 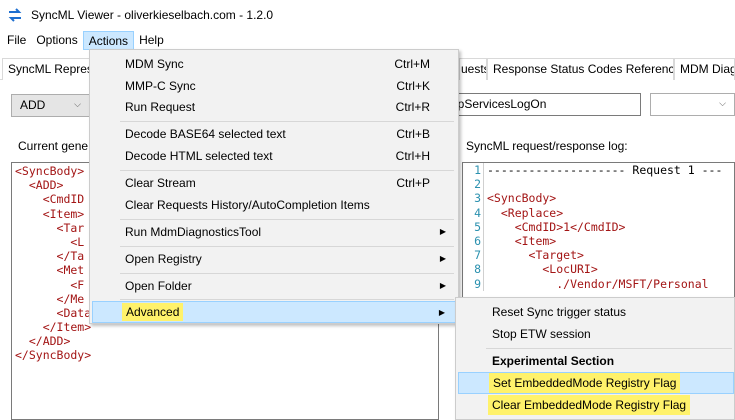 What do you see at coordinates (473, 69) in the screenshot?
I see `tab-requests: uests` at bounding box center [473, 69].